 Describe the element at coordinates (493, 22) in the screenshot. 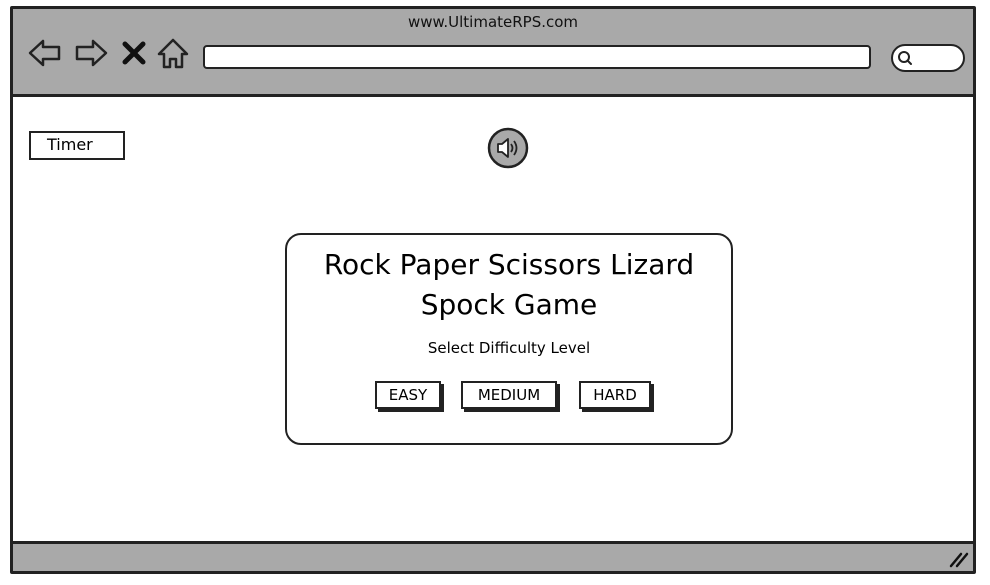

I see `url-title: www.UltimateRPS.com` at that location.